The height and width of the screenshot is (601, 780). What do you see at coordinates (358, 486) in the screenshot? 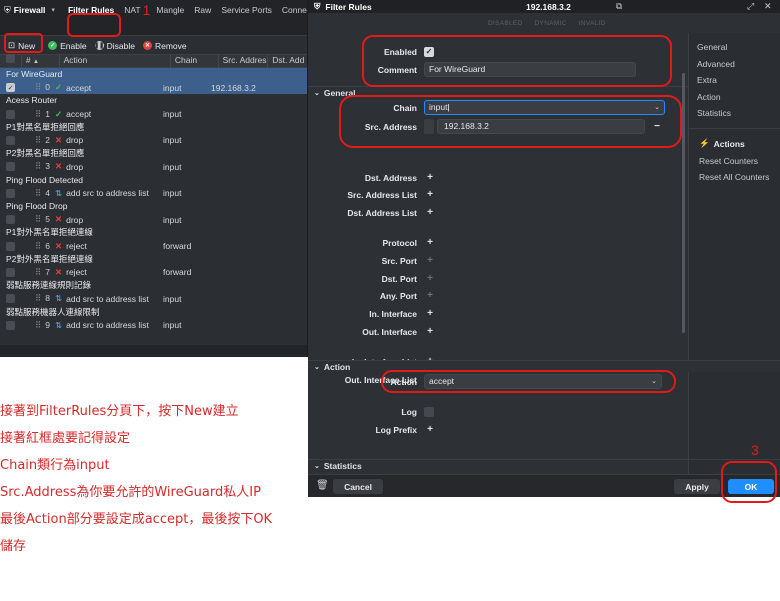
I see `cancel-button: Cancel` at bounding box center [358, 486].